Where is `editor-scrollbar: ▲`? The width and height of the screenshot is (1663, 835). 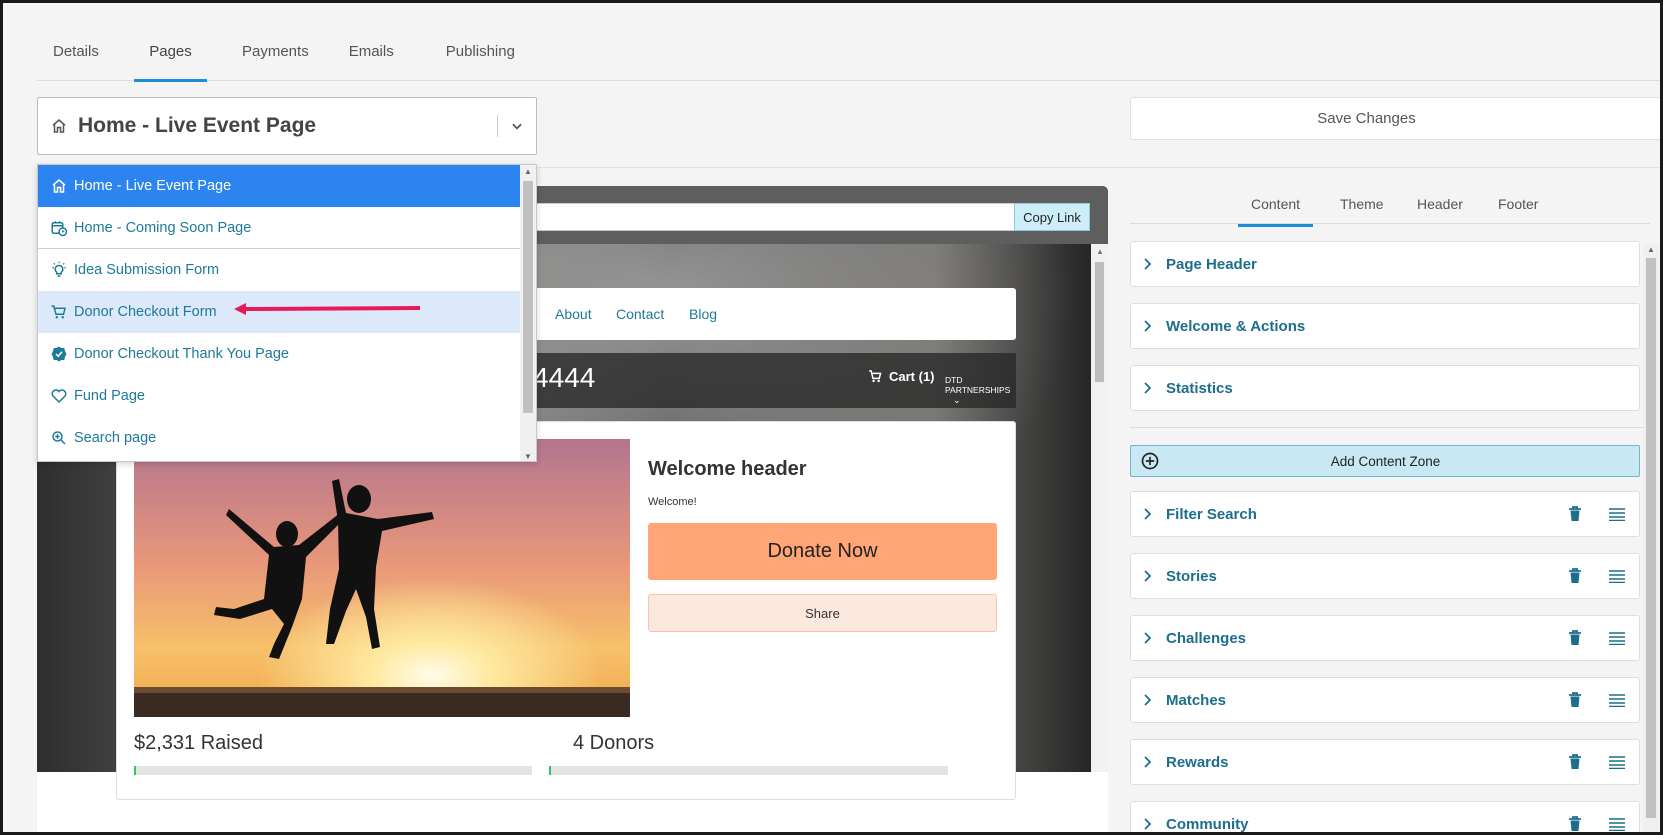
editor-scrollbar: ▲ is located at coordinates (1651, 539).